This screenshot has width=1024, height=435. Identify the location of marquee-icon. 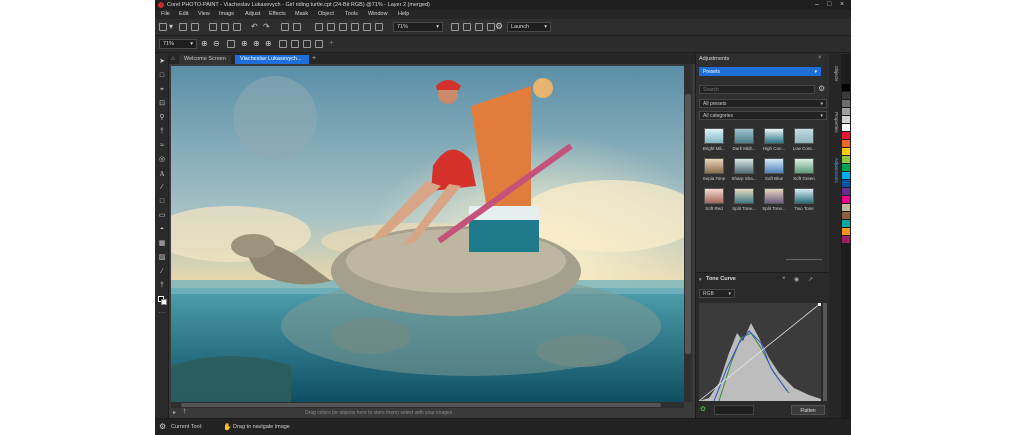
(355, 27).